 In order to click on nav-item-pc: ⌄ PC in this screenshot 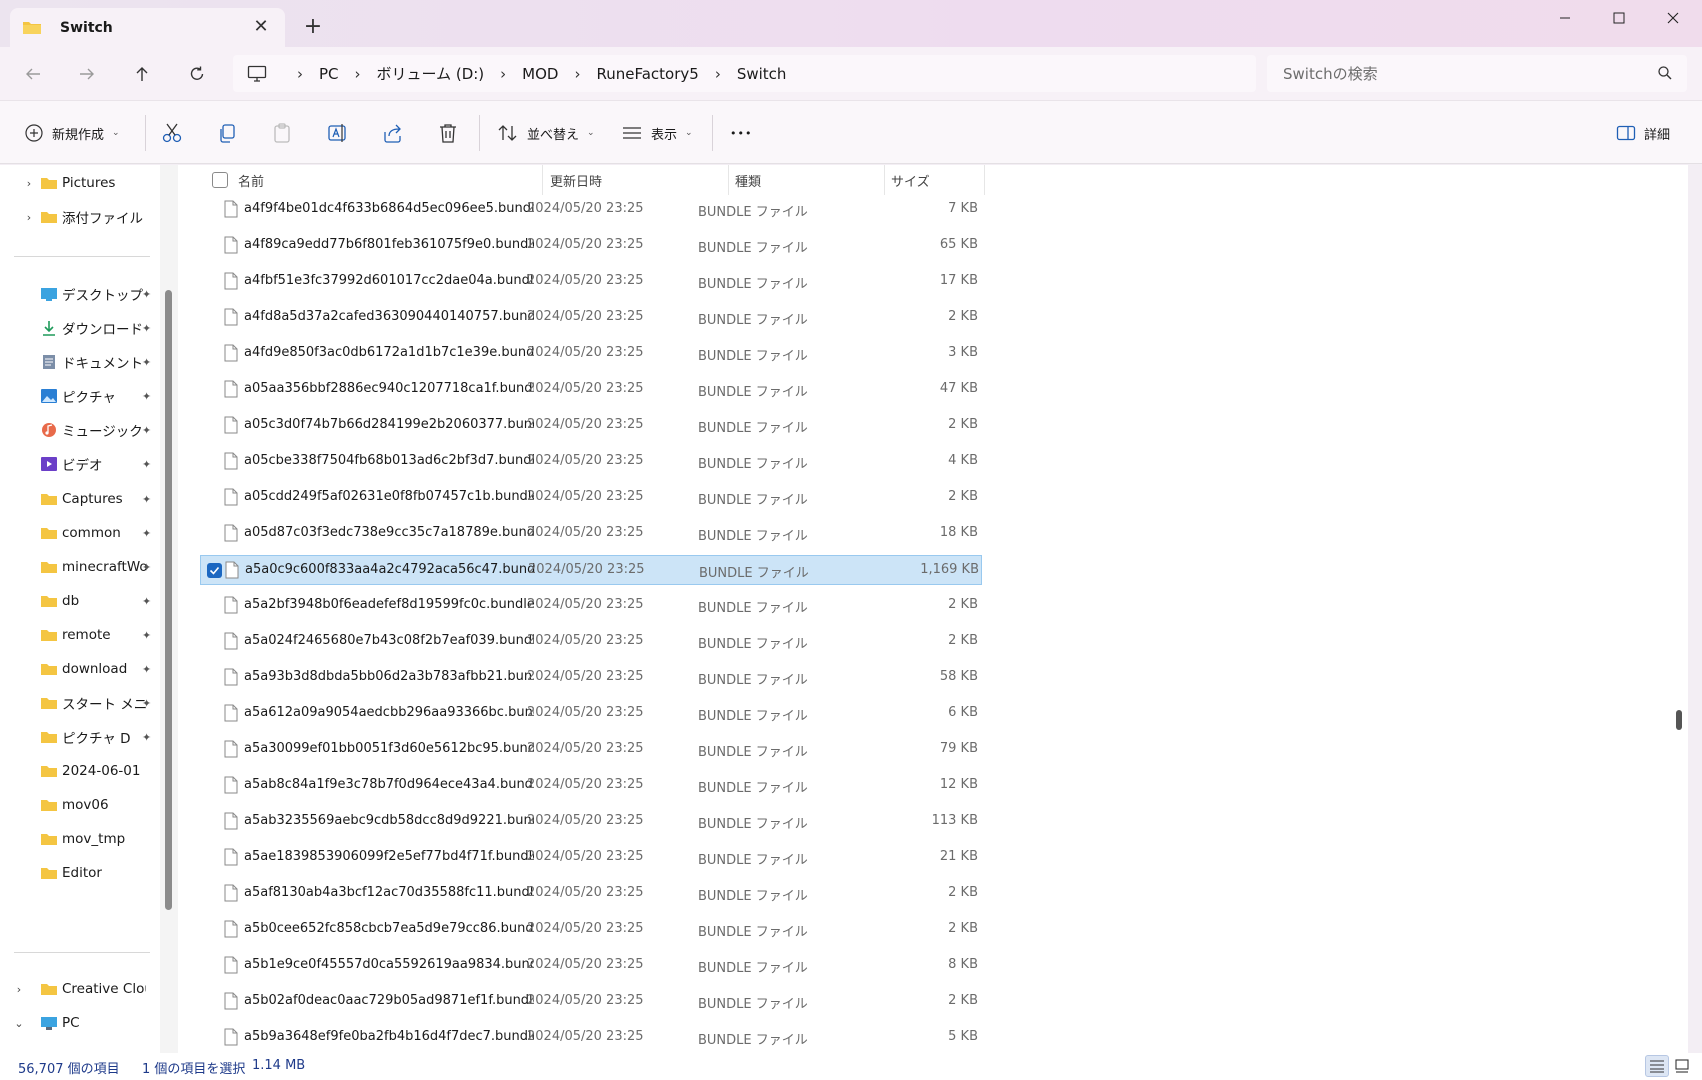, I will do `click(80, 1023)`.